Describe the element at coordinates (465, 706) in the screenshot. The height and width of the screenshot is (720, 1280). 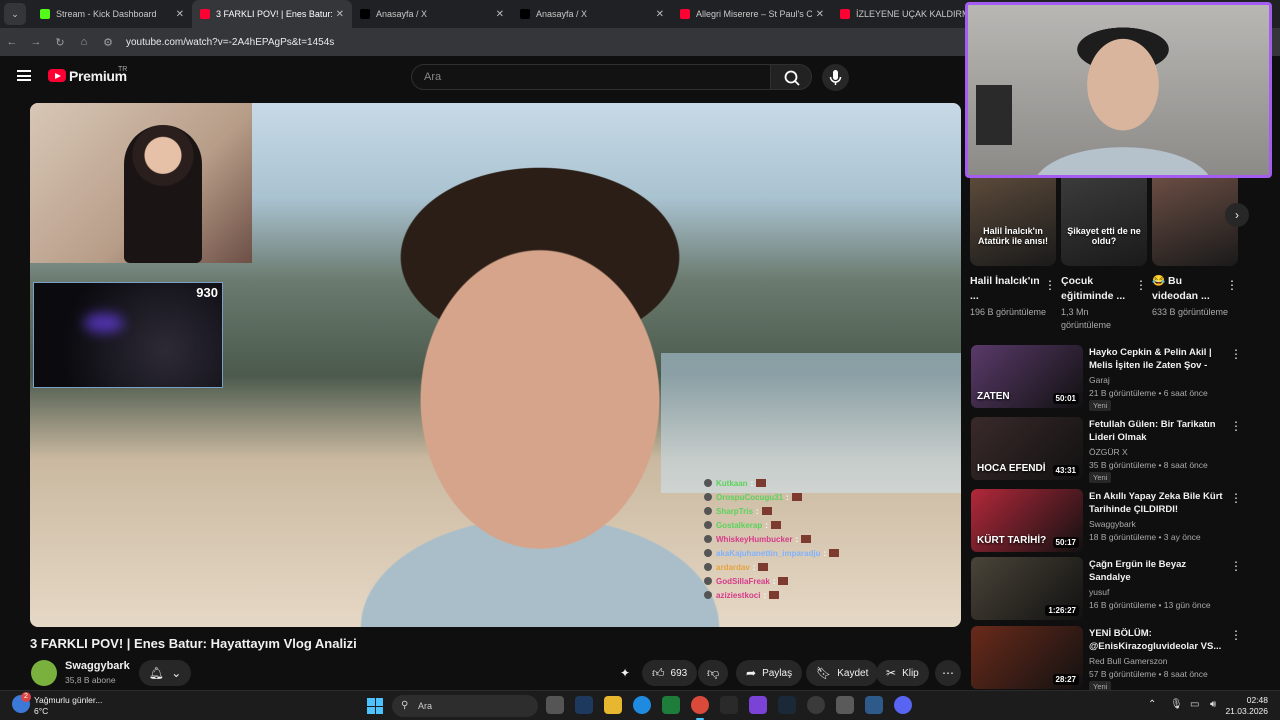
I see `taskbar-search: ⚲ Ara` at that location.